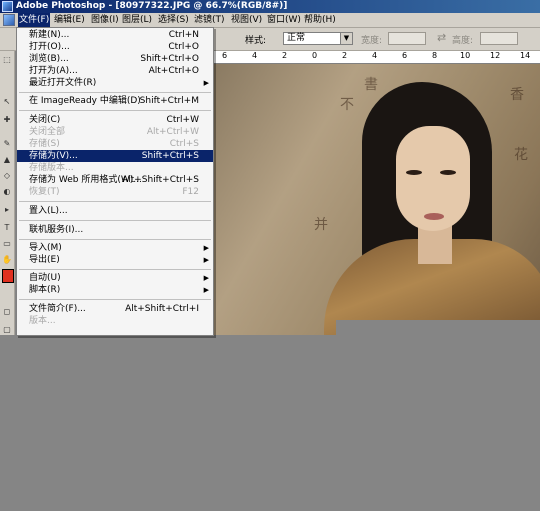  I want to click on crop-tool-icon: ✚, so click(7, 119).